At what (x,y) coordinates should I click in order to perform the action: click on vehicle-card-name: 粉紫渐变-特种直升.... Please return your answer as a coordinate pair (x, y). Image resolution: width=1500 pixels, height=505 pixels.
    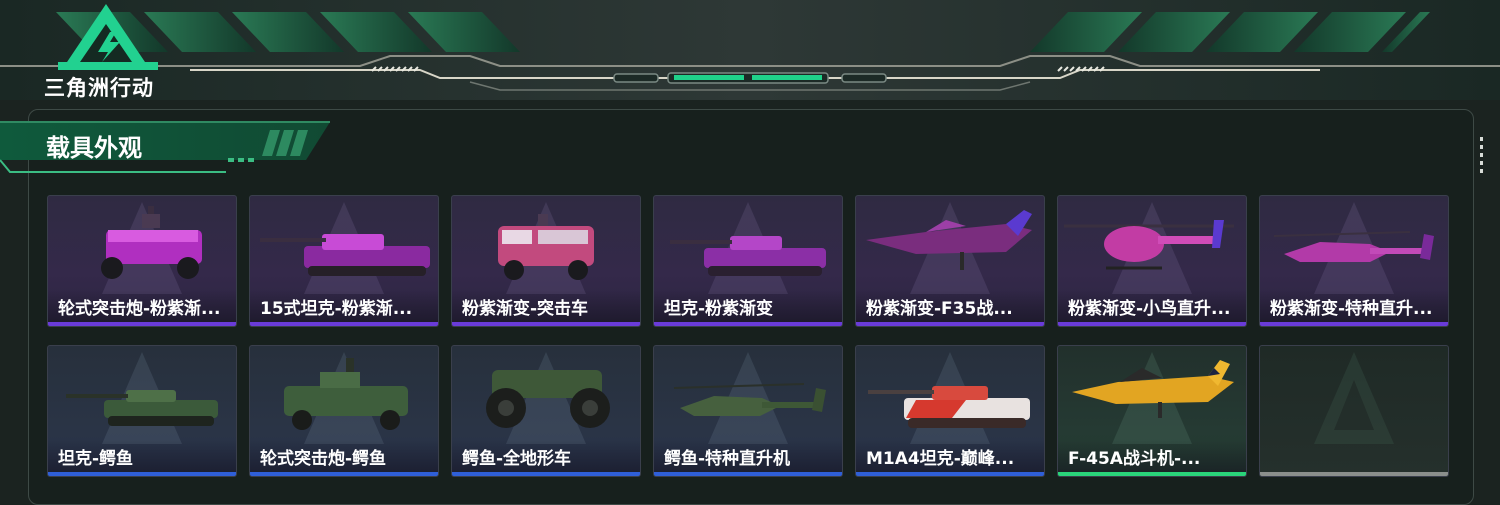
    Looking at the image, I should click on (1351, 309).